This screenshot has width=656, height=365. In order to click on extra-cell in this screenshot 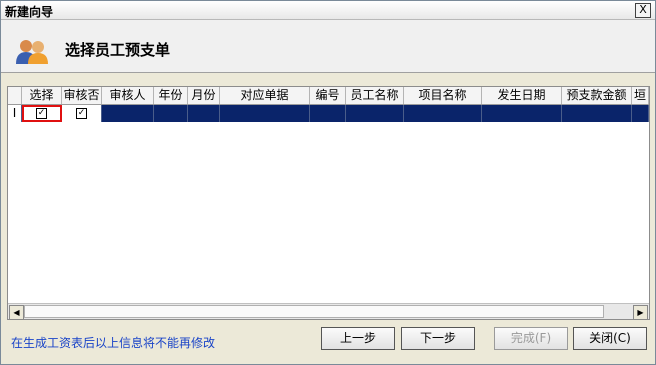, I will do `click(640, 113)`.